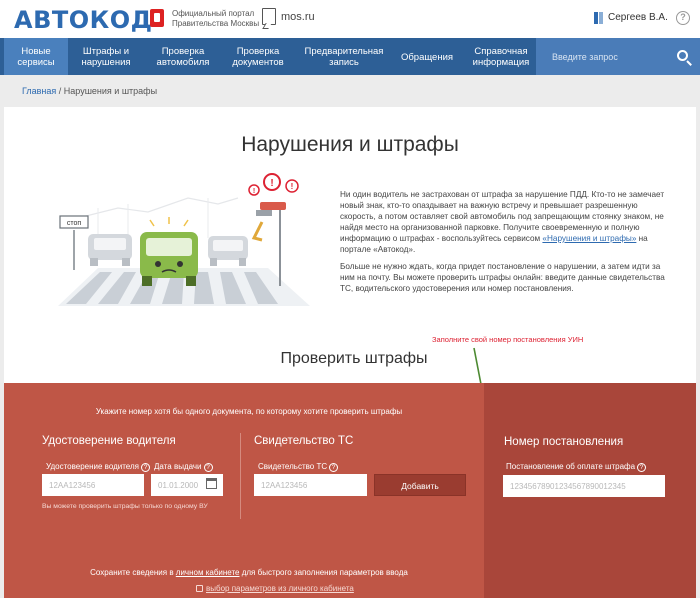  Describe the element at coordinates (310, 485) in the screenshot. I see `vehicle-certificate-input` at that location.